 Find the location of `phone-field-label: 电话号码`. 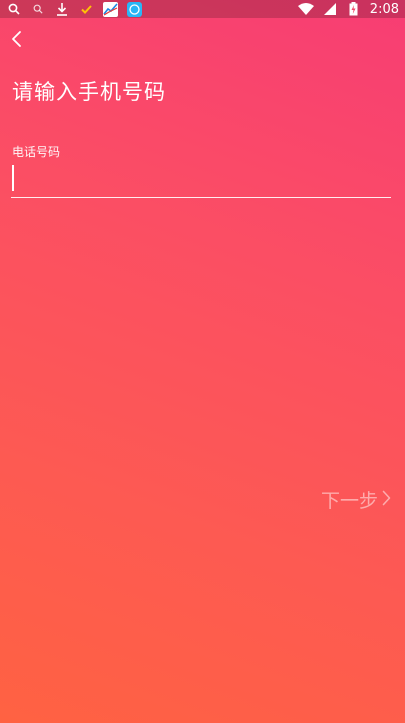

phone-field-label: 电话号码 is located at coordinates (36, 152).